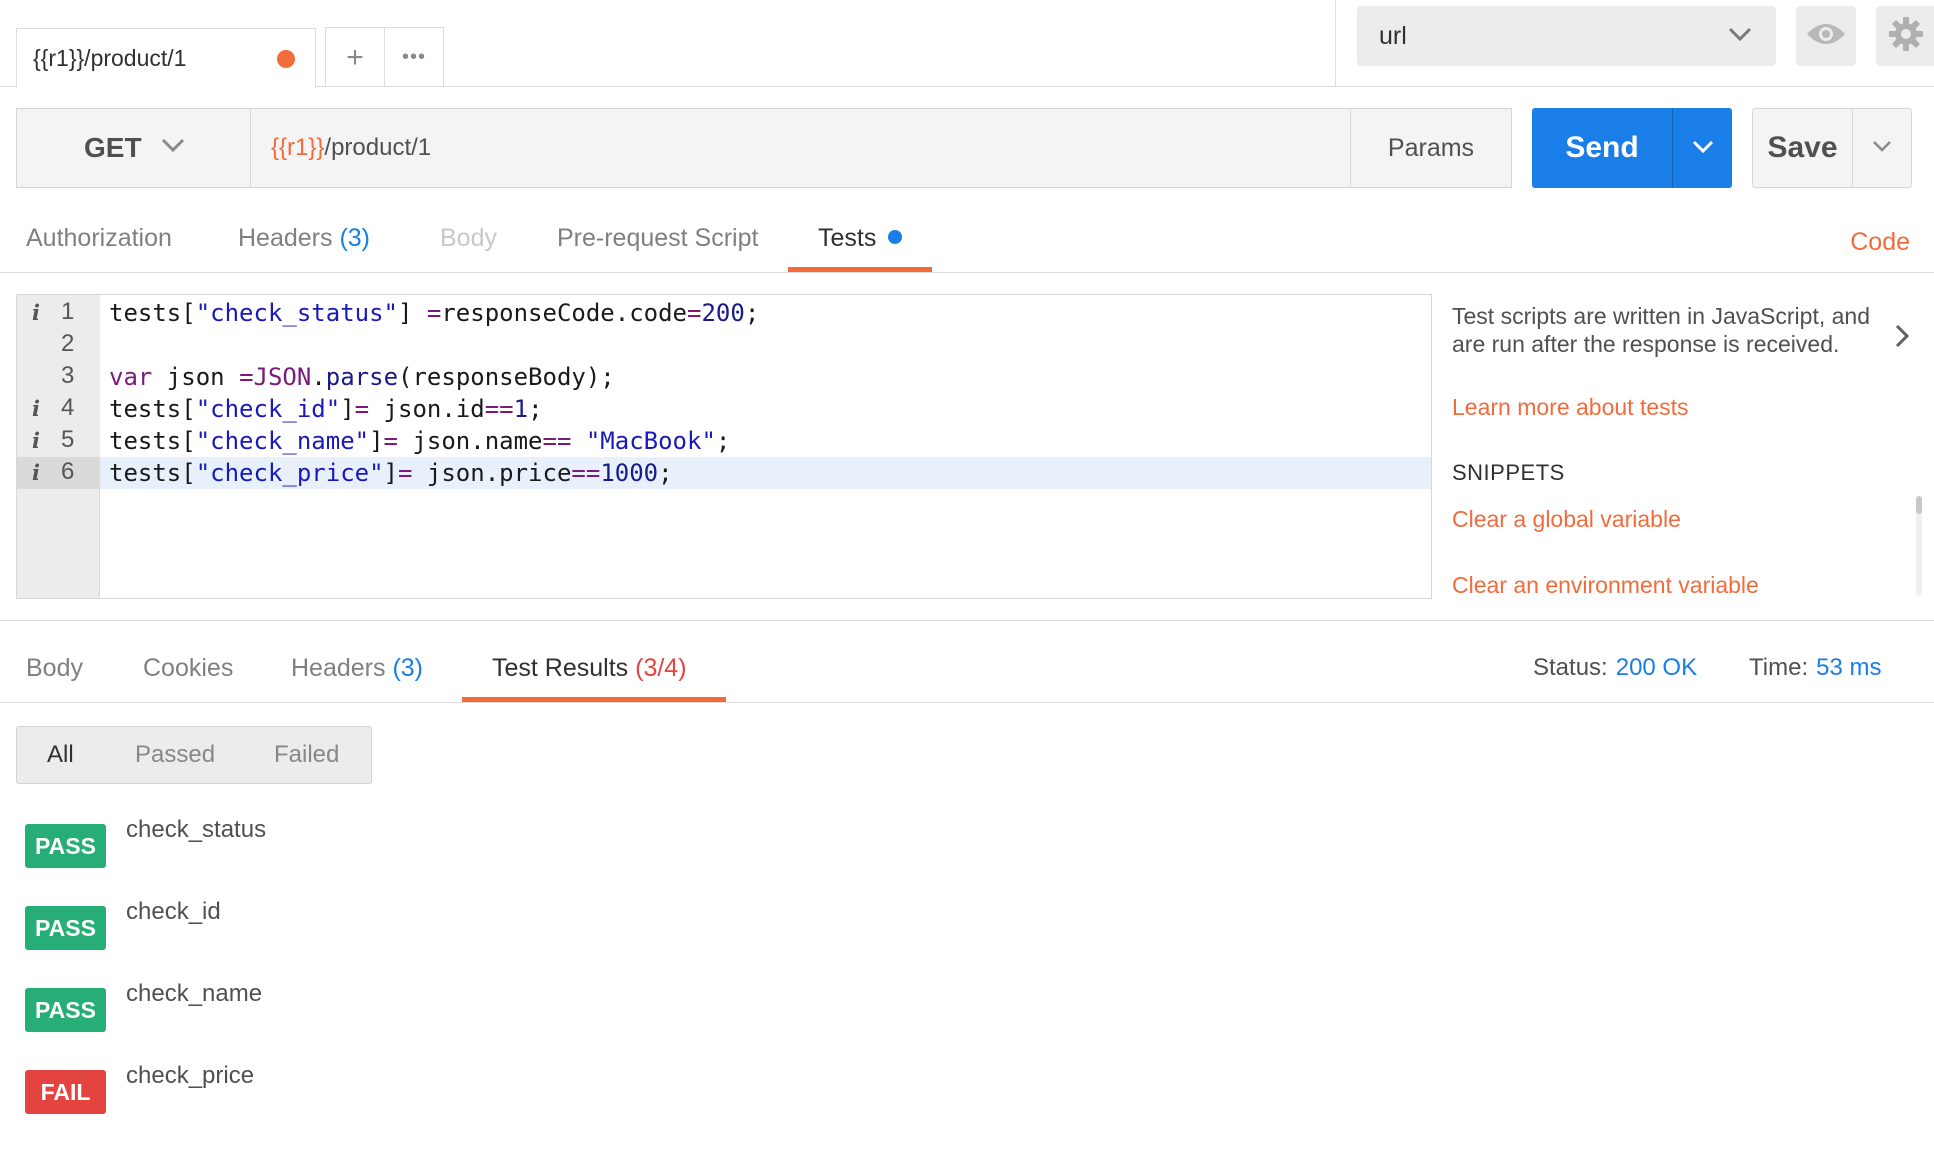  What do you see at coordinates (1431, 148) in the screenshot?
I see `params-button: Params` at bounding box center [1431, 148].